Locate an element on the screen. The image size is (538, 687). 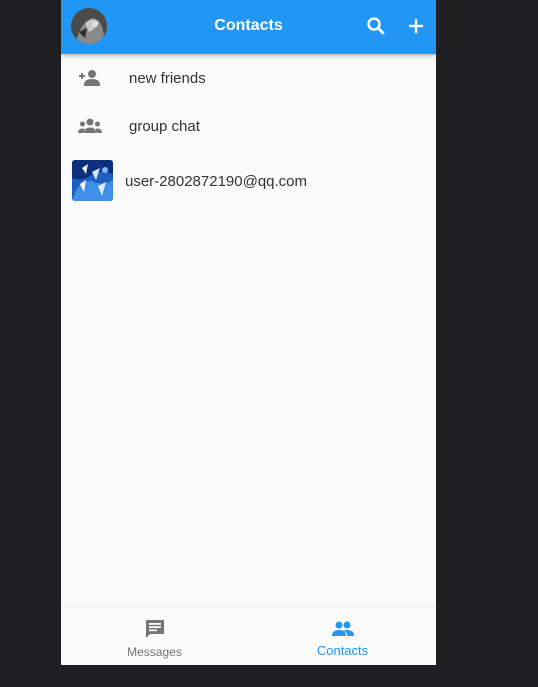
list-item-label: group chat is located at coordinates (164, 126).